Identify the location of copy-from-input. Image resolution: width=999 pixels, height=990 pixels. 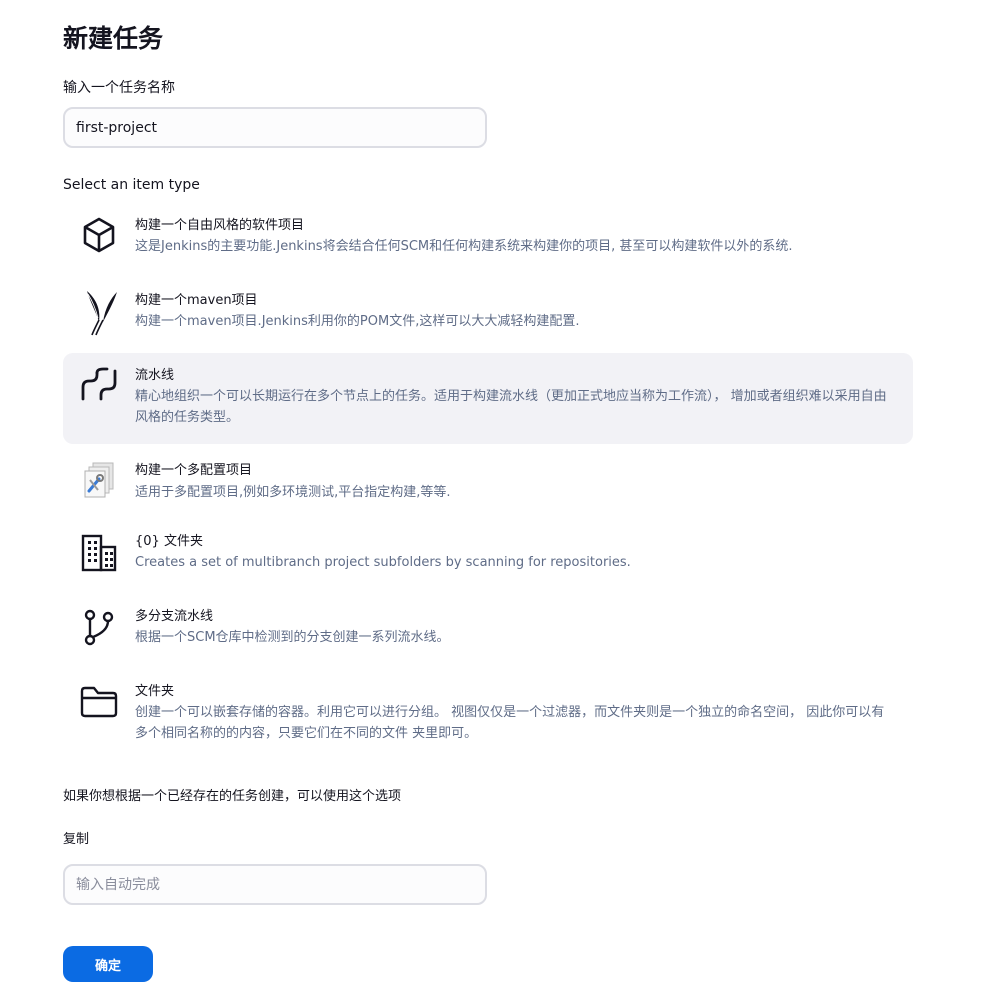
(275, 884).